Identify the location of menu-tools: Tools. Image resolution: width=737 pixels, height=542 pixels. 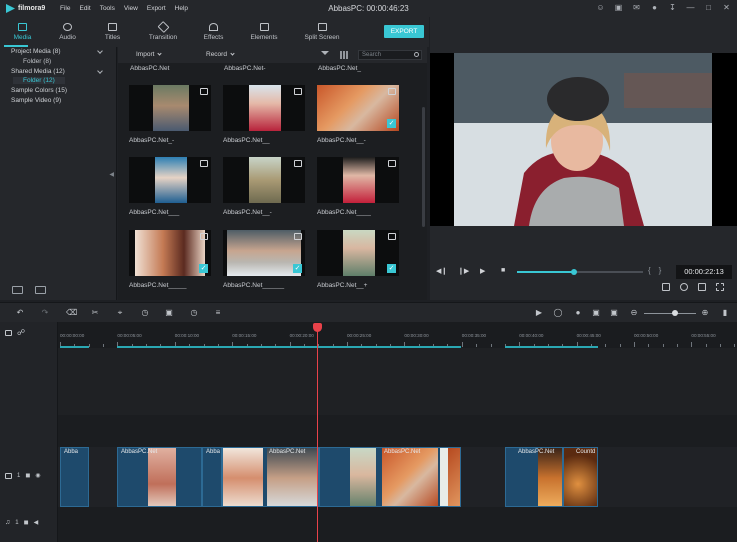
(107, 8).